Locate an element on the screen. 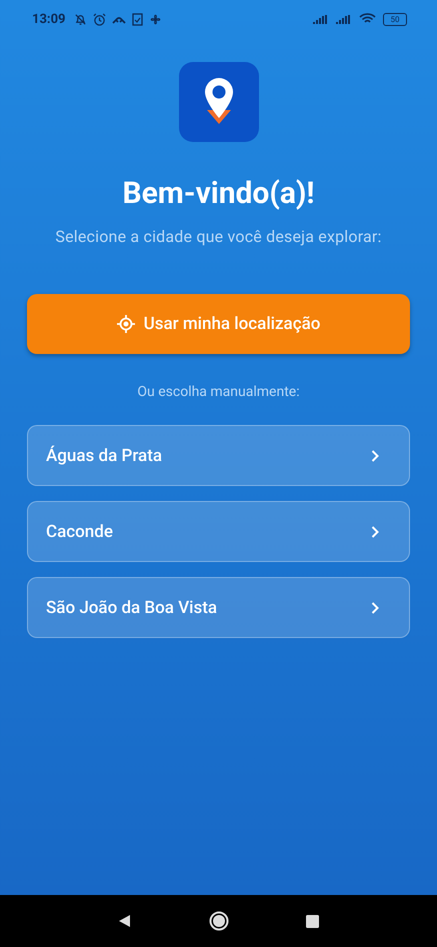 This screenshot has height=947, width=437. phone-check-icon is located at coordinates (137, 19).